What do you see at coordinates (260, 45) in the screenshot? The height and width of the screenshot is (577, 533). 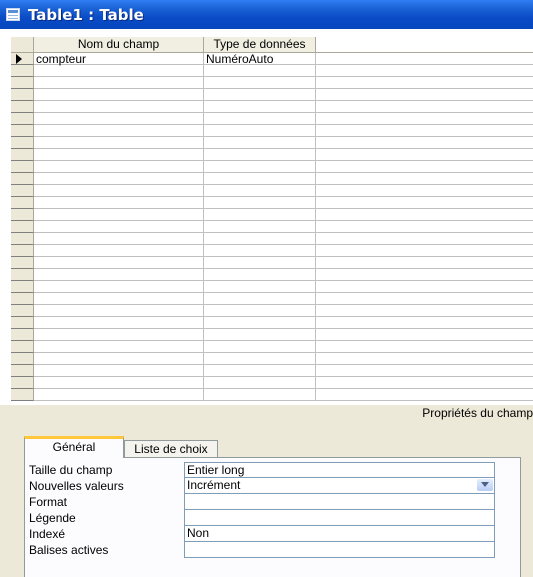 I see `header-data-type: Type de données` at bounding box center [260, 45].